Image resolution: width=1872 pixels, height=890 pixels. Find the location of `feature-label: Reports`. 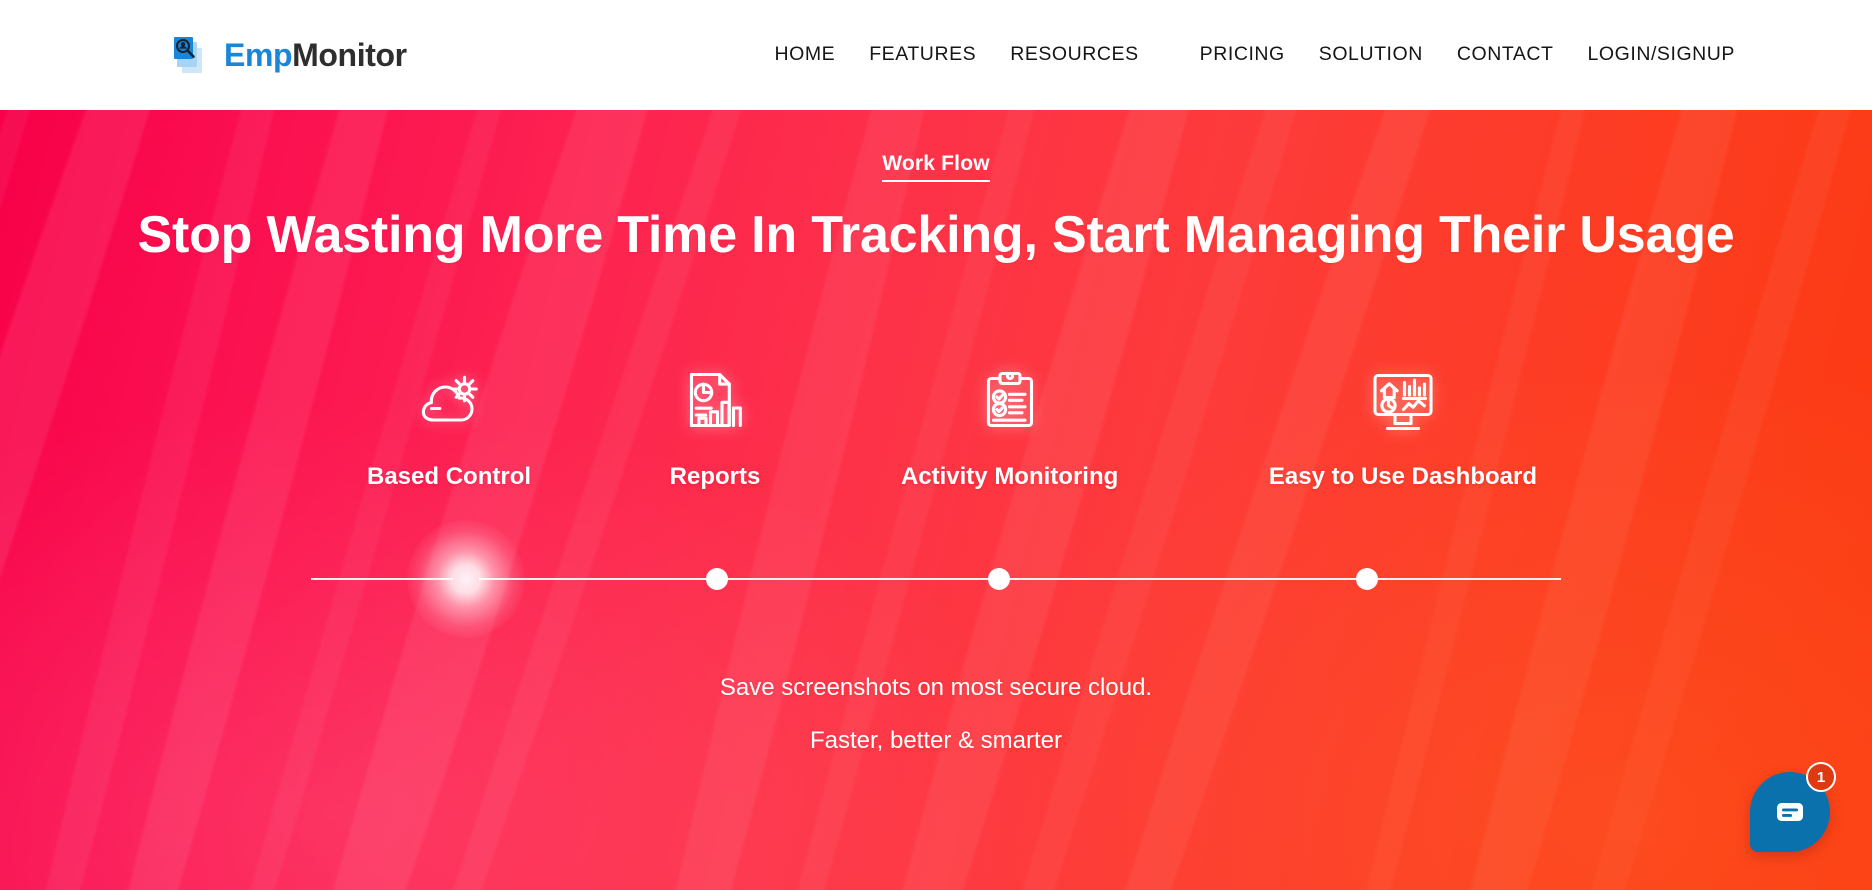

feature-label: Reports is located at coordinates (715, 477).